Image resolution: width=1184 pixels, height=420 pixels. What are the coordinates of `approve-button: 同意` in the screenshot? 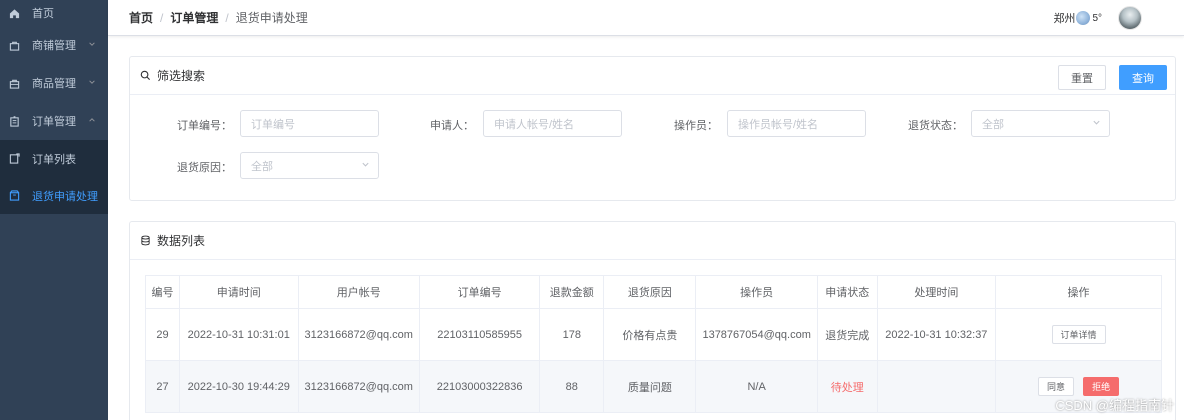 It's located at (1056, 386).